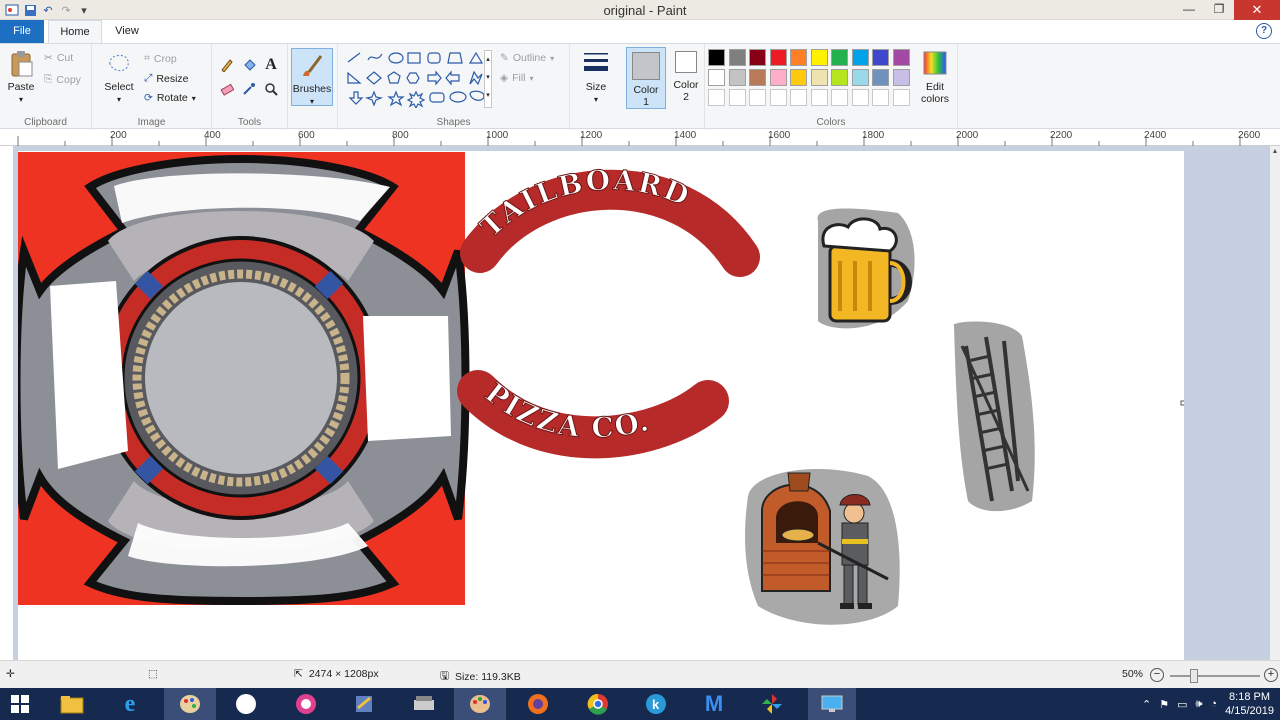 Image resolution: width=1280 pixels, height=720 pixels. What do you see at coordinates (62, 79) in the screenshot?
I see `copy-button: ⎘ Copy` at bounding box center [62, 79].